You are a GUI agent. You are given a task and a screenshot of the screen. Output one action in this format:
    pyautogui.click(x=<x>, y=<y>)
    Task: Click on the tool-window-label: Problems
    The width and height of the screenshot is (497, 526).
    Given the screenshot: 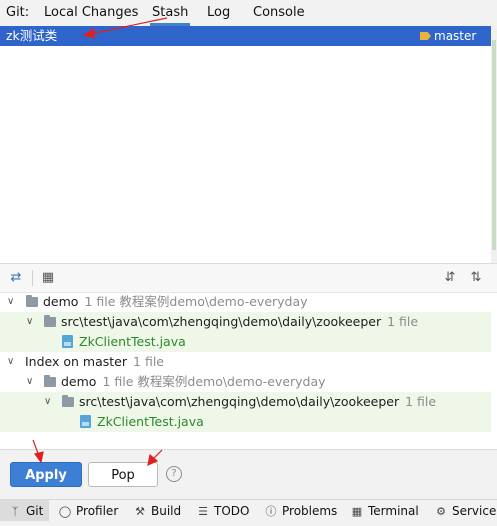 What is the action you would take?
    pyautogui.click(x=310, y=511)
    